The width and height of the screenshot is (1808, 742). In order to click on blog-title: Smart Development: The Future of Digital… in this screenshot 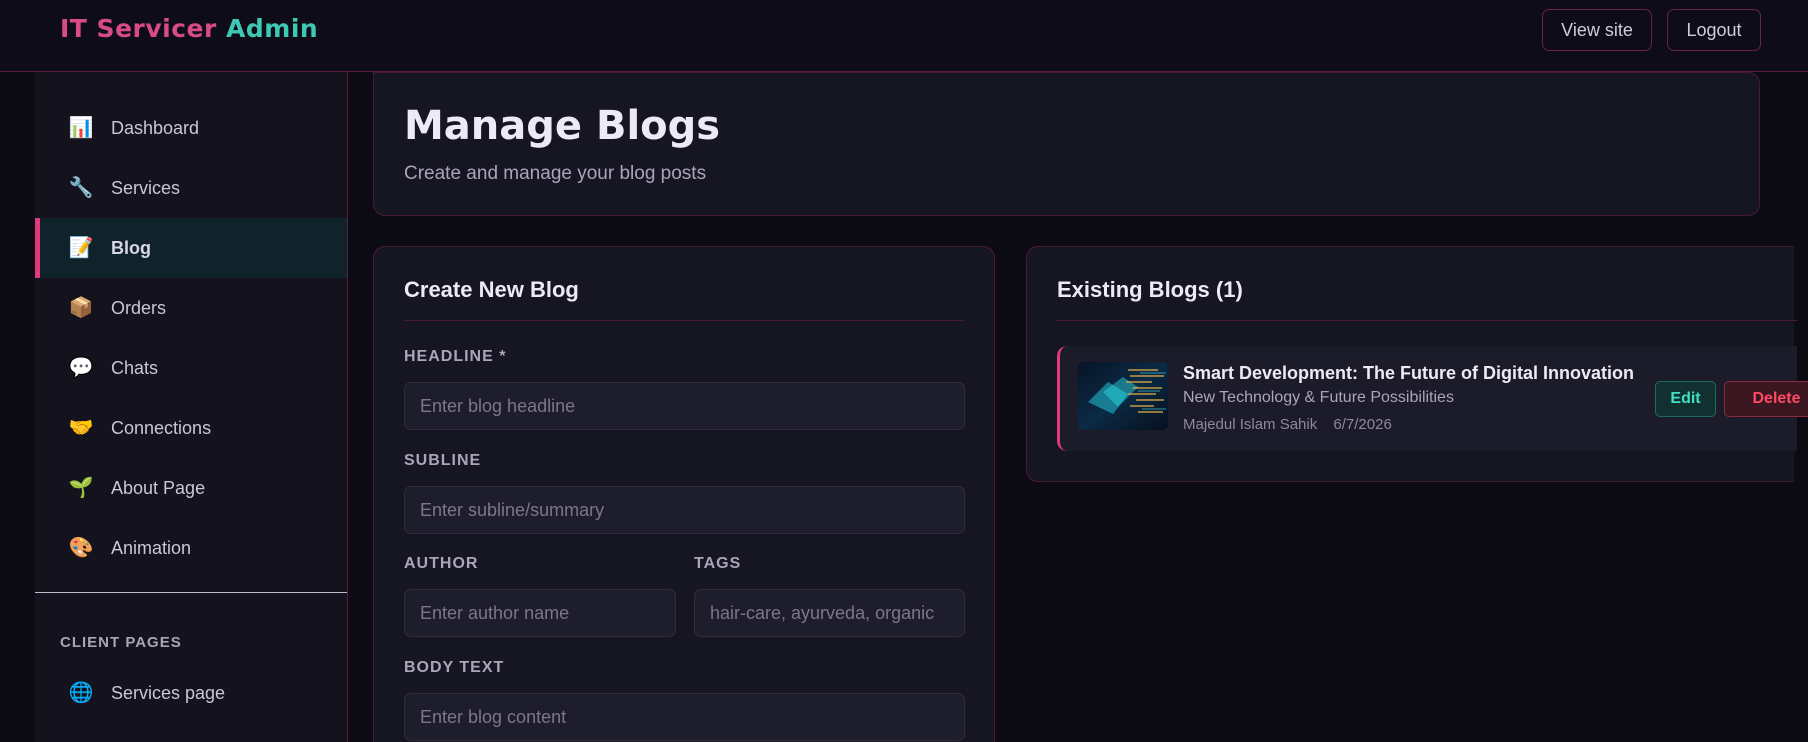, I will do `click(1409, 373)`.